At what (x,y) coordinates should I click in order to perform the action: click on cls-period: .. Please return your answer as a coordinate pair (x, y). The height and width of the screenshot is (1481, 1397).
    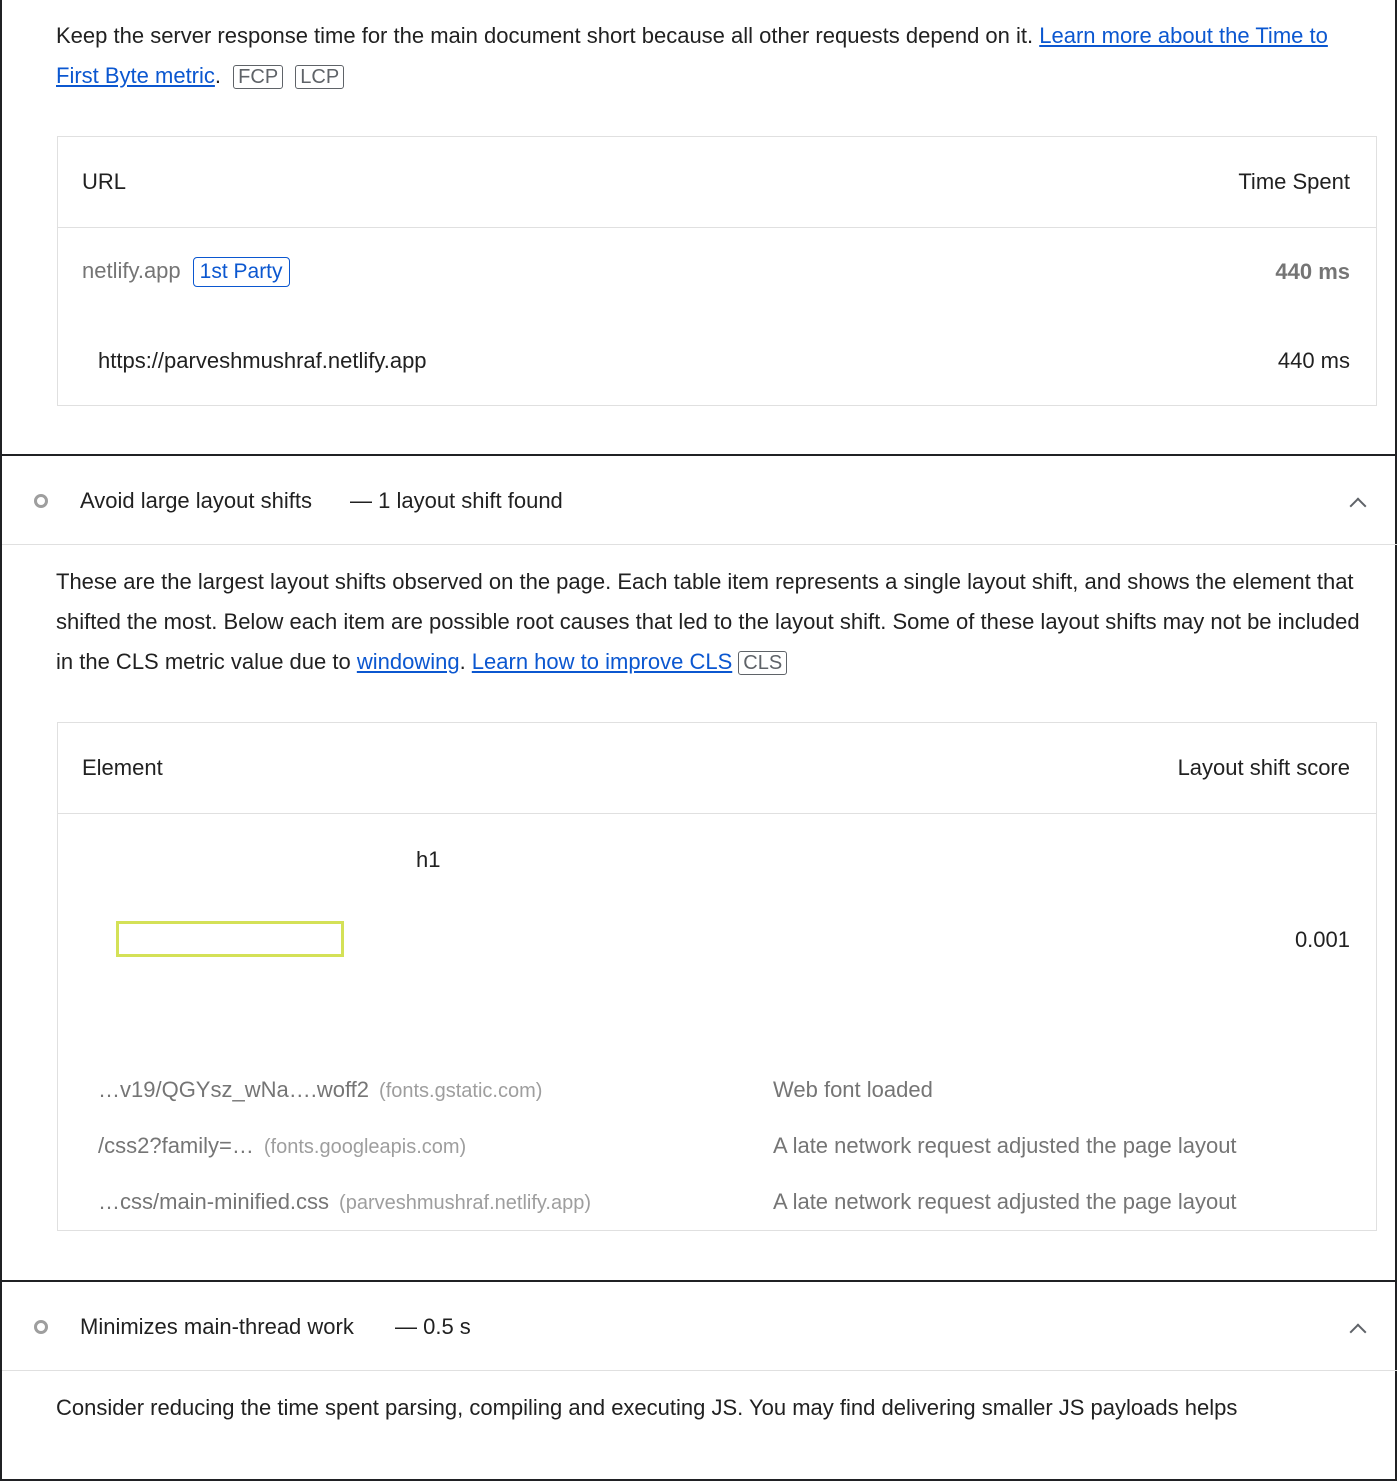
    Looking at the image, I should click on (465, 661).